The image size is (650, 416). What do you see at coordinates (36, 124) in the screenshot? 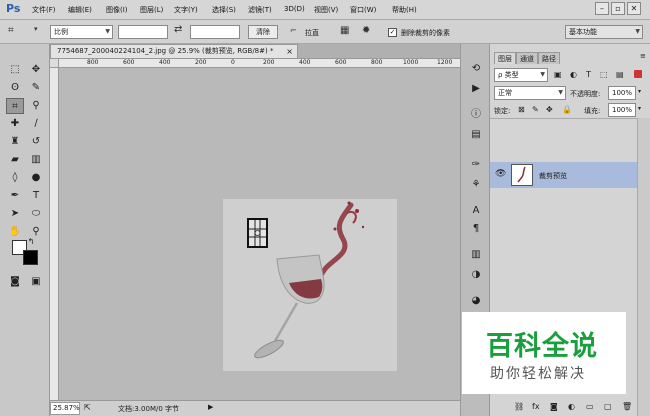
I see `brush-tool-icon: ∕` at bounding box center [36, 124].